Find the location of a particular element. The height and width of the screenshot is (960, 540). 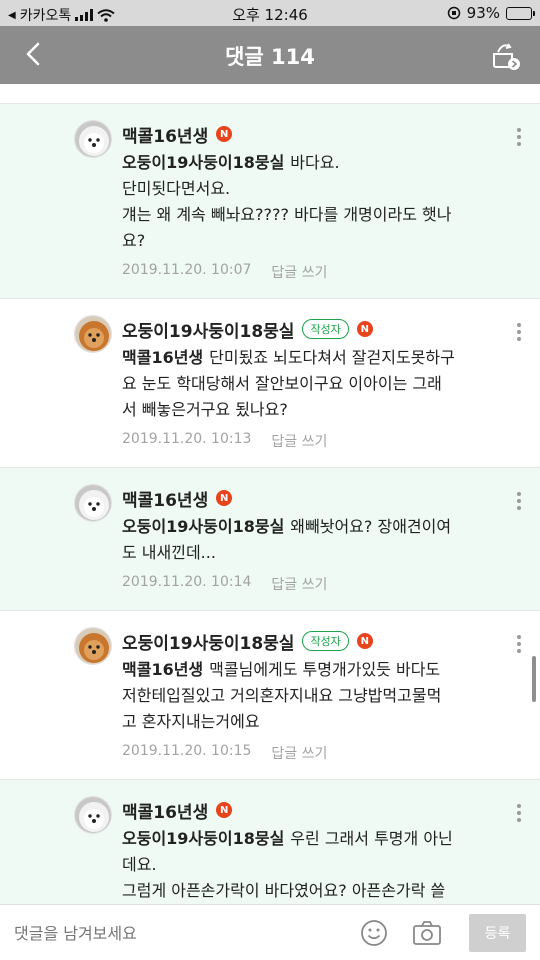

status-right: 93% is located at coordinates (491, 13).